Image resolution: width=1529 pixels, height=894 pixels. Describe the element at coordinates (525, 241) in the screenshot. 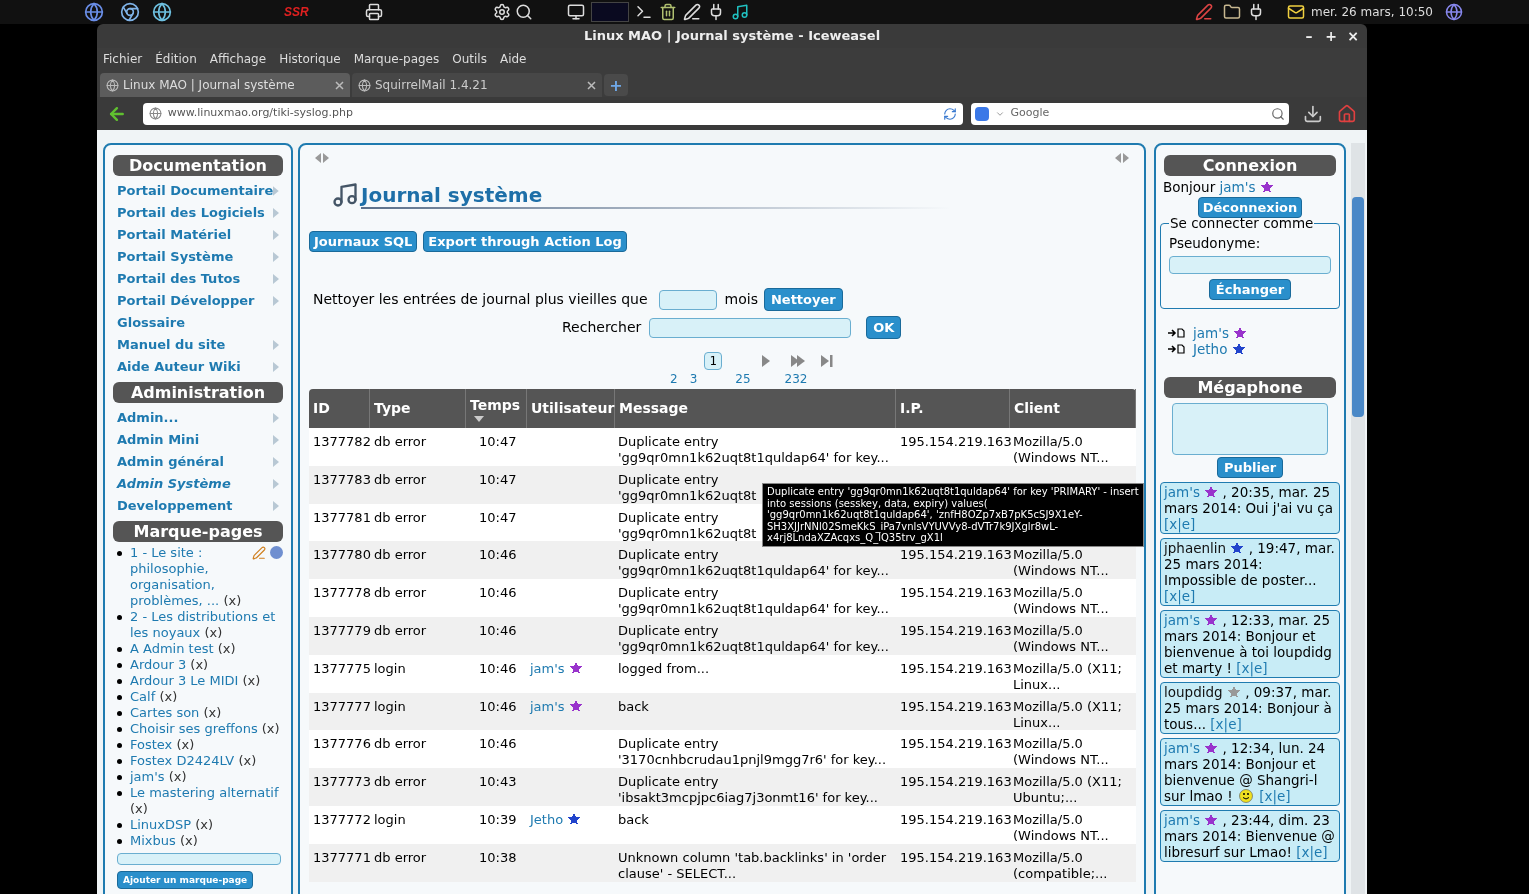

I see `action-button: Export through Action Log` at that location.